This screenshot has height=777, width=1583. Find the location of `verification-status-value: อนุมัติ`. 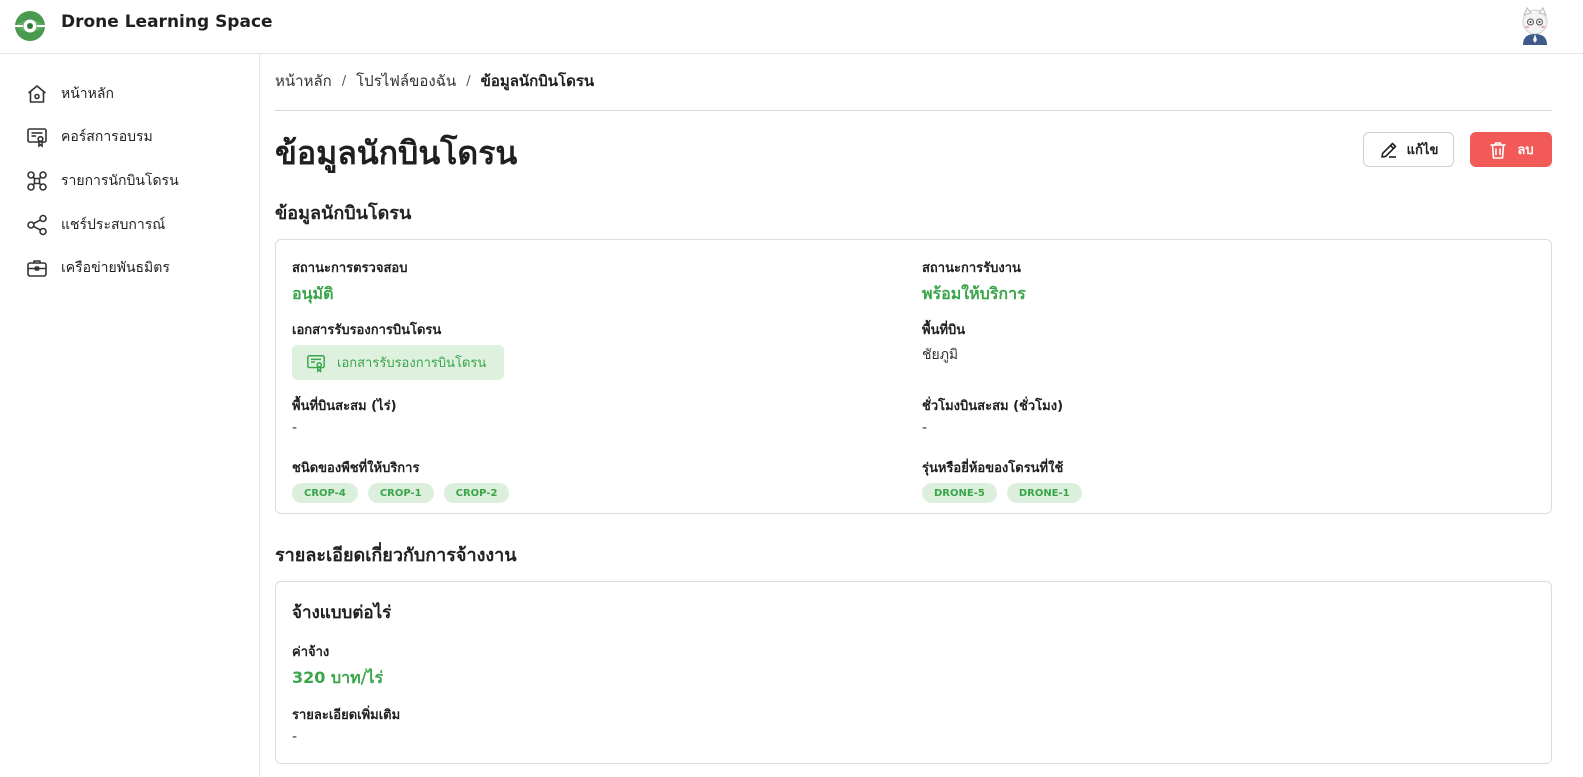

verification-status-value: อนุมัติ is located at coordinates (313, 293).